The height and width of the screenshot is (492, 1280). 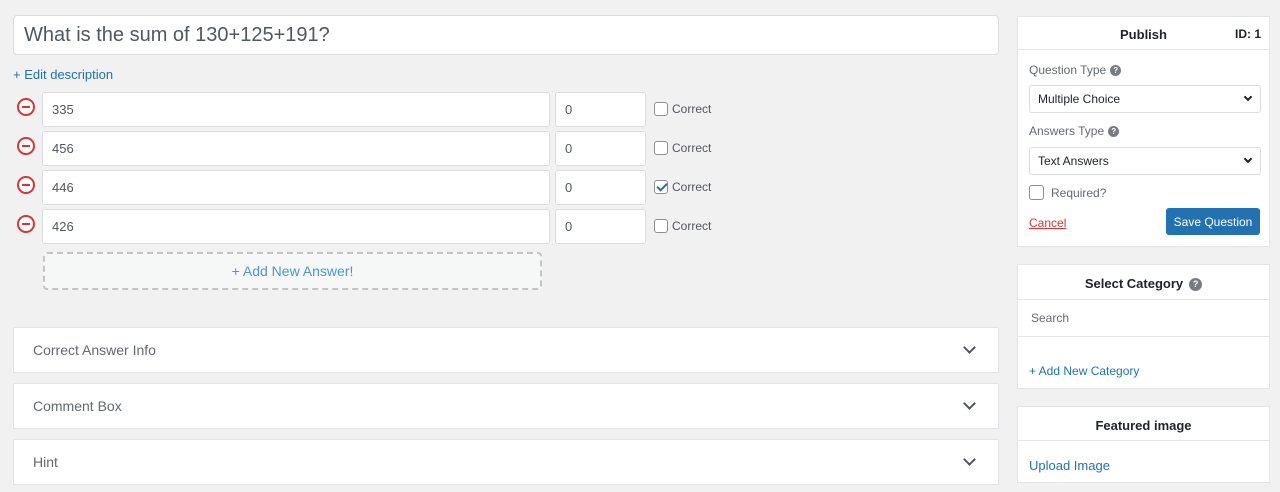 I want to click on featured-image-panel: Featured image Upload Image, so click(x=1143, y=444).